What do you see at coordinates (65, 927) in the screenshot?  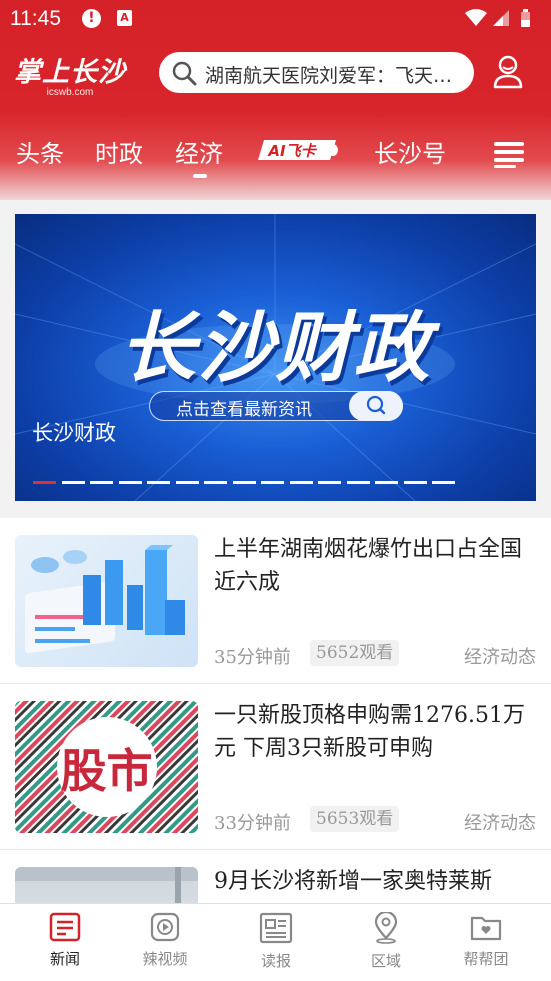 I see `news-icon` at bounding box center [65, 927].